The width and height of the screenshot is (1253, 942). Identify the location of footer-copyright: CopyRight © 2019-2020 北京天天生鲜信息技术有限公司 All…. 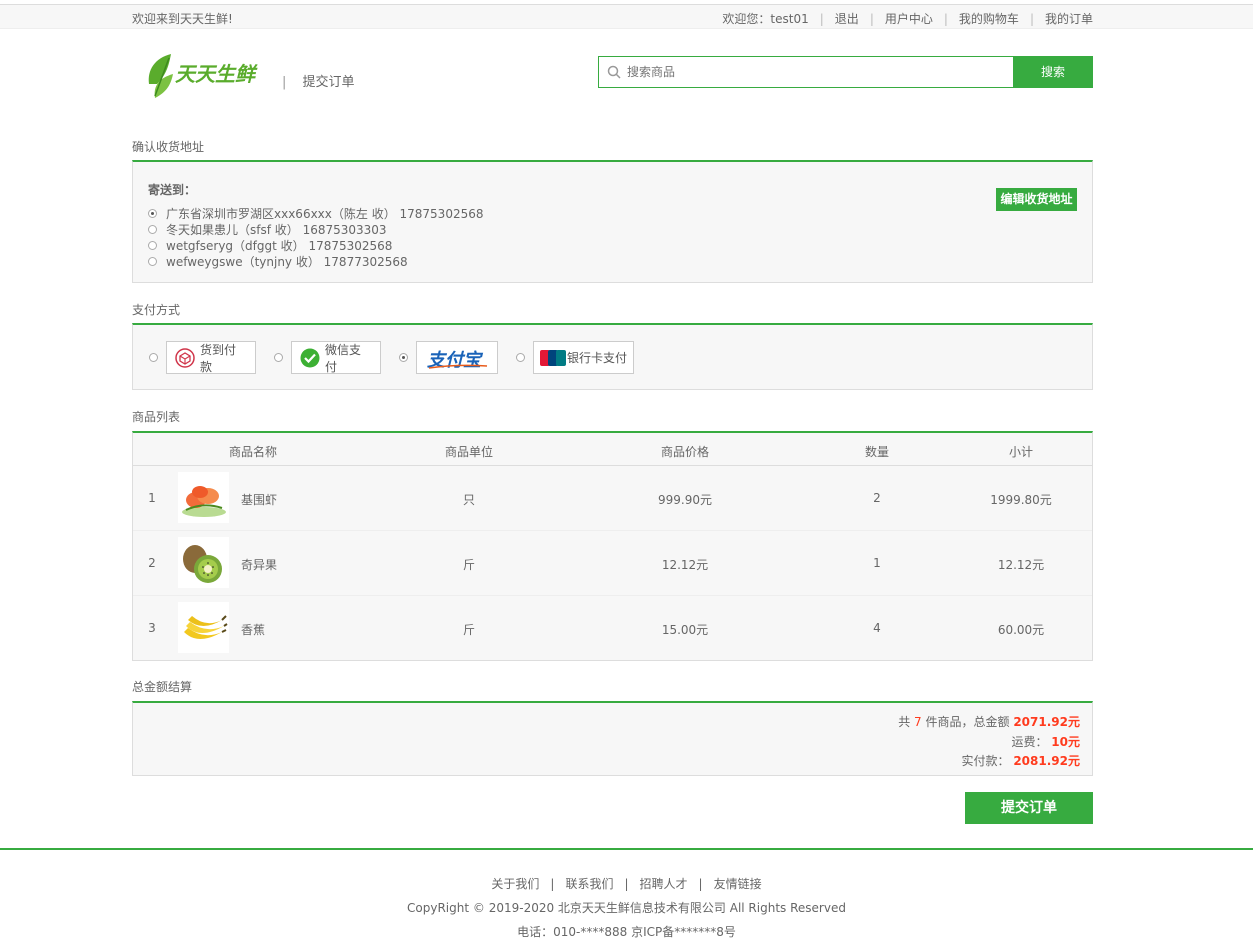
(626, 908).